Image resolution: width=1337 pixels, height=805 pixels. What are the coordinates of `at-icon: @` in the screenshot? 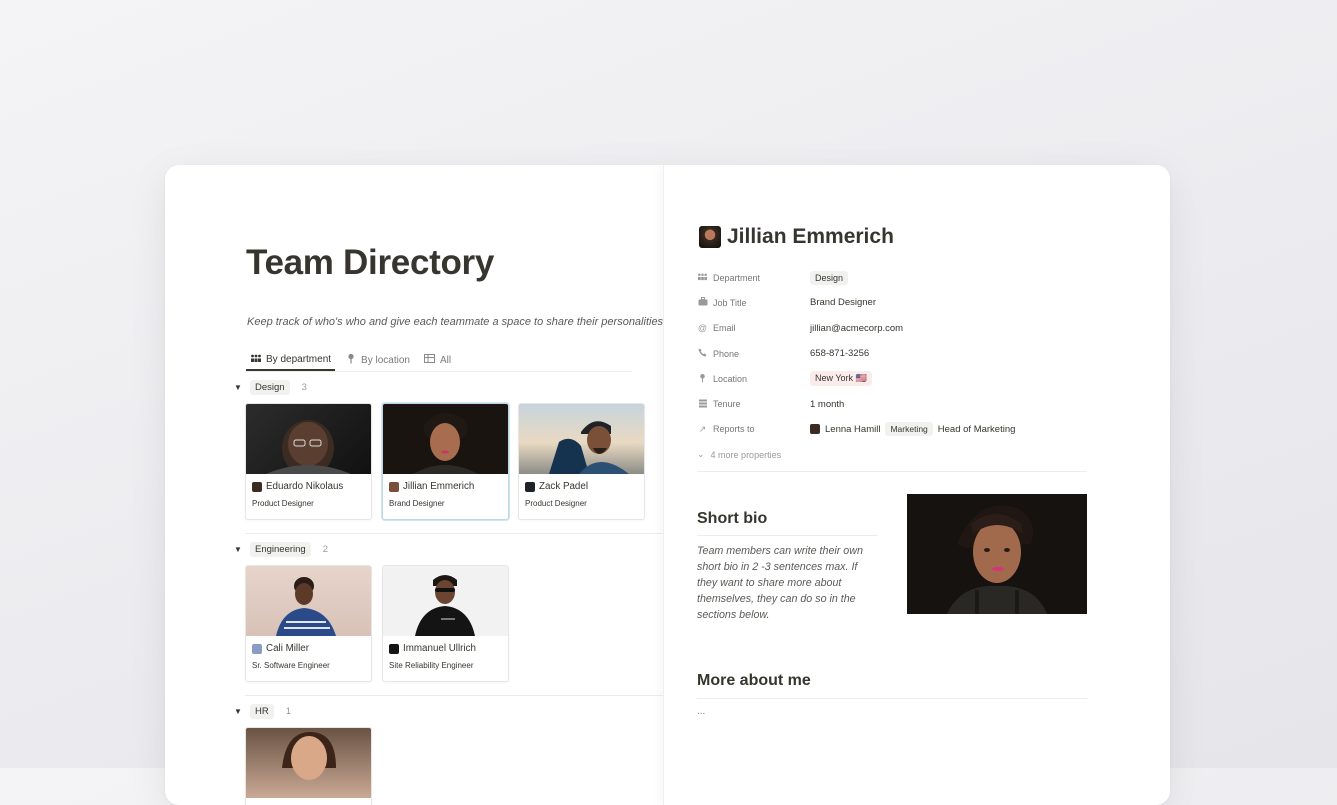 It's located at (702, 328).